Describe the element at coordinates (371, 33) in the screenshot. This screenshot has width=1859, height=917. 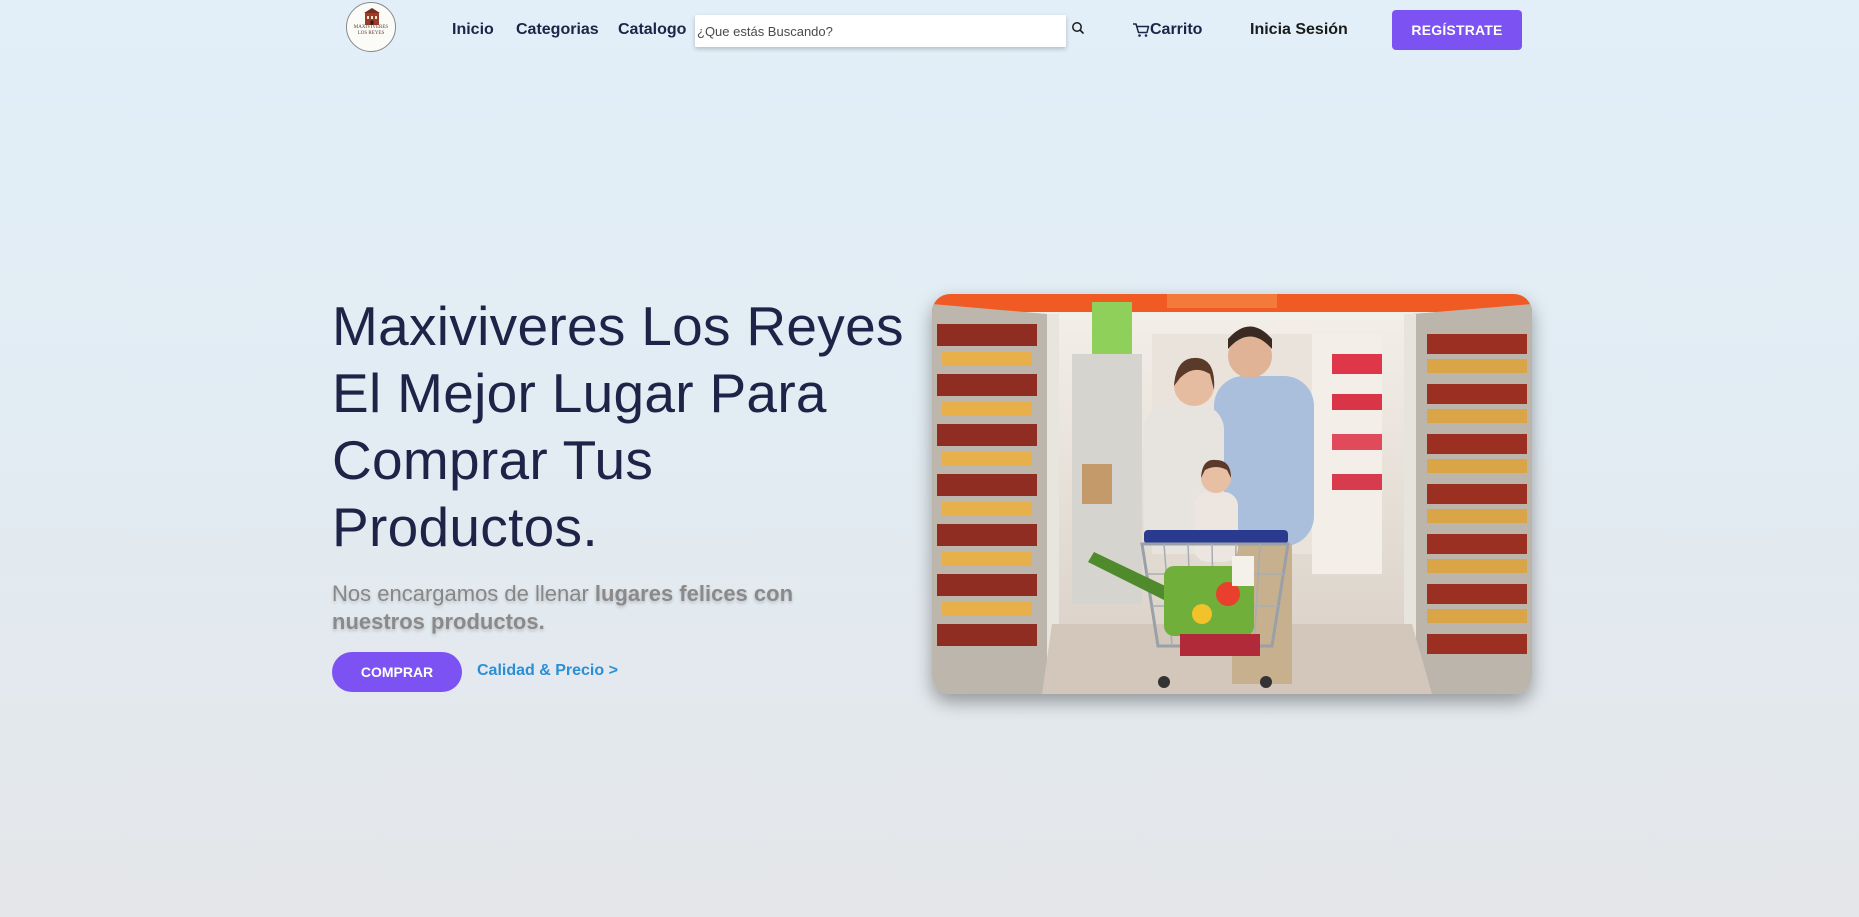
I see `logo-line-2: LOS REYES` at that location.